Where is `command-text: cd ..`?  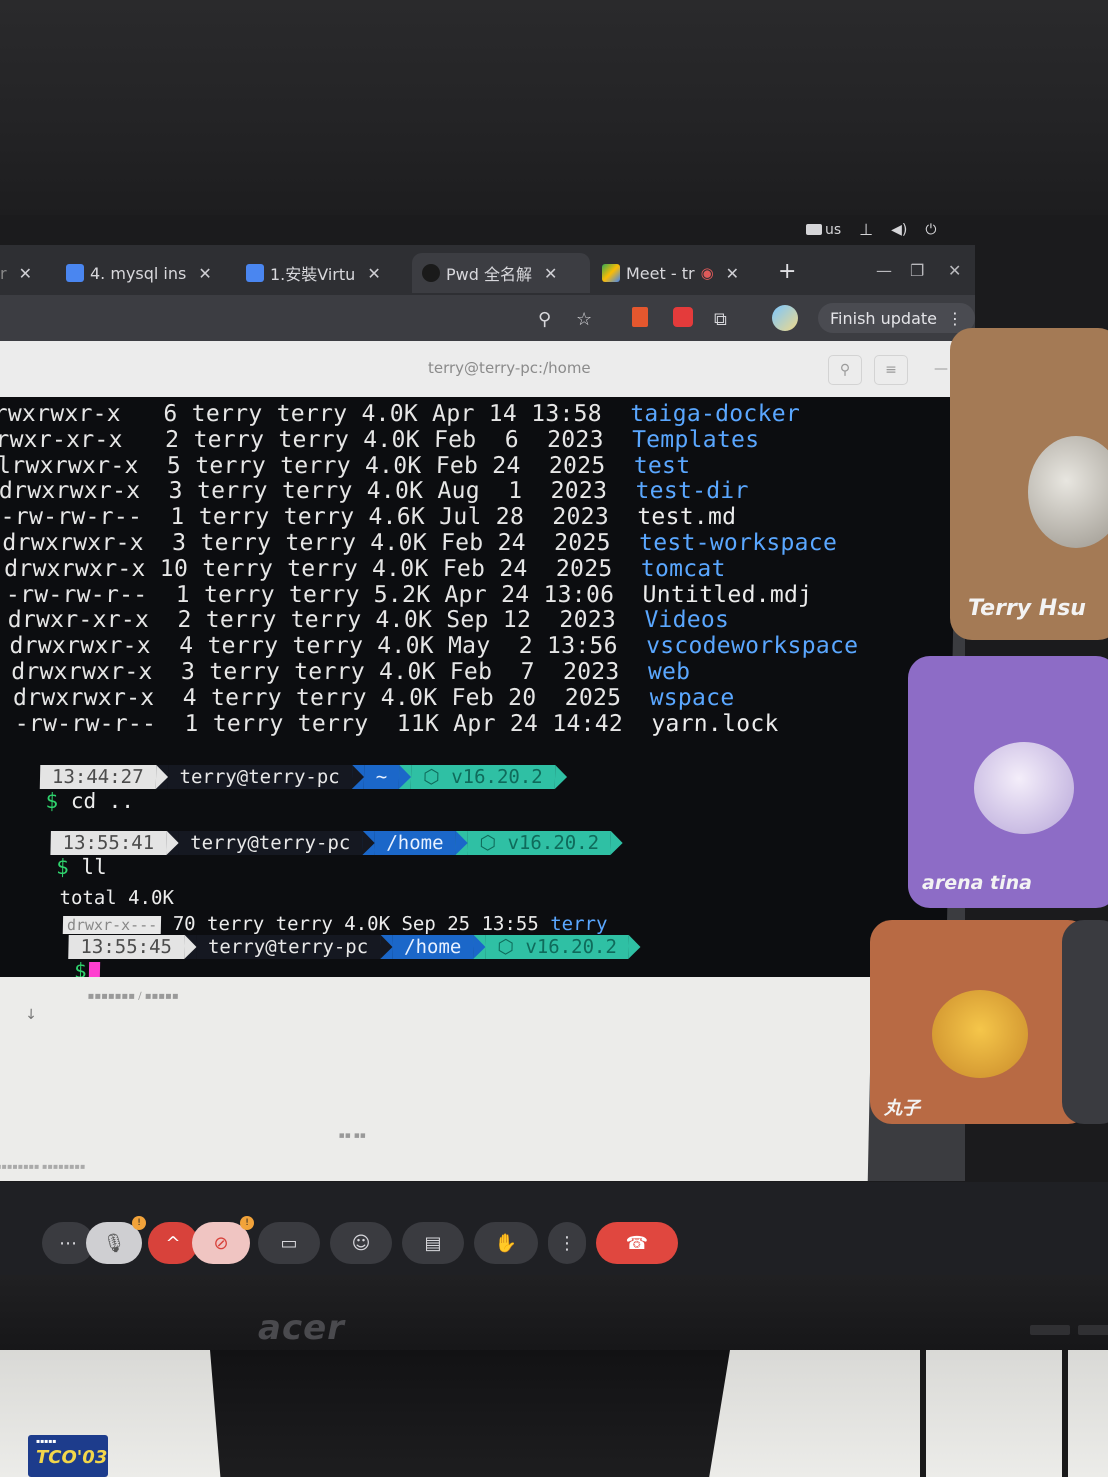 command-text: cd .. is located at coordinates (96, 801).